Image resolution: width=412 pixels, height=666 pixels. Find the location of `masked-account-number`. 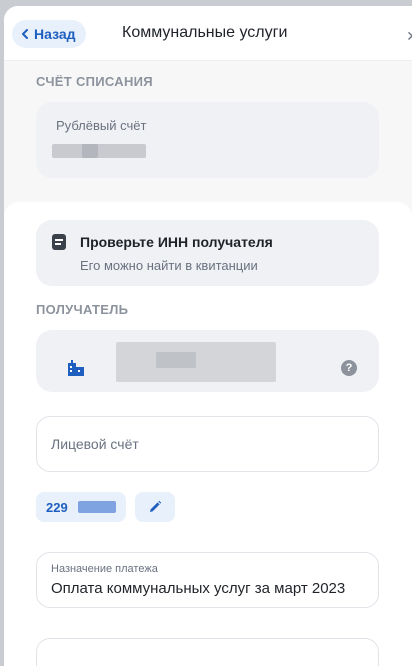

masked-account-number is located at coordinates (99, 151).